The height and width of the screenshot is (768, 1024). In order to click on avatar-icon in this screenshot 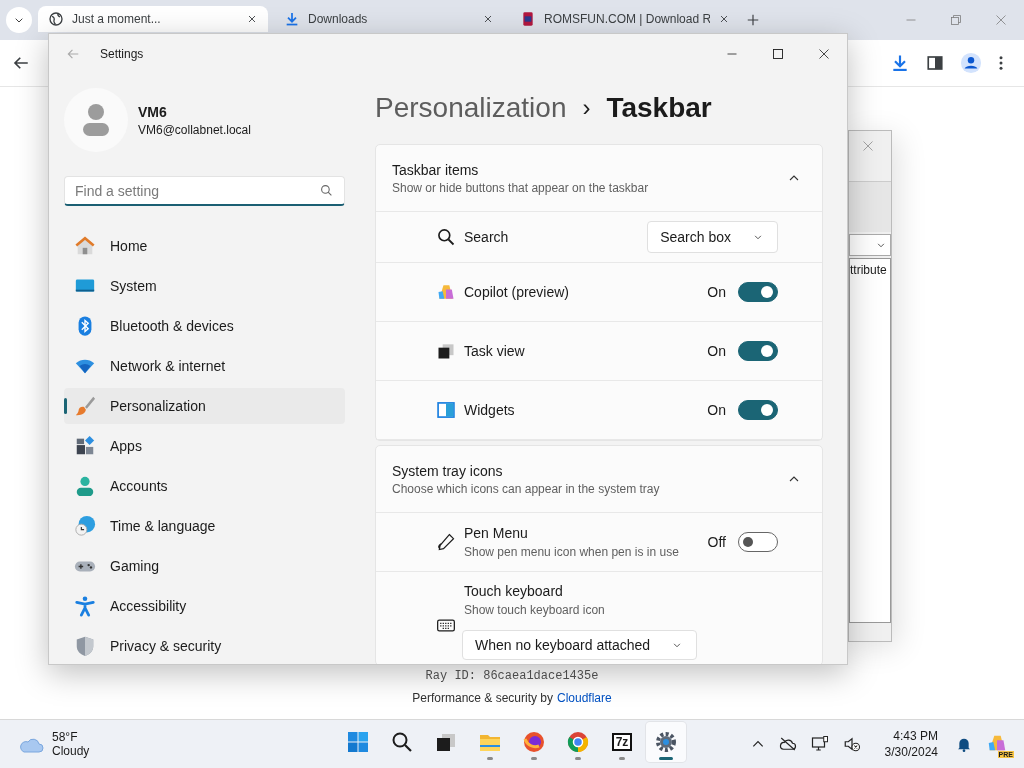, I will do `click(96, 120)`.